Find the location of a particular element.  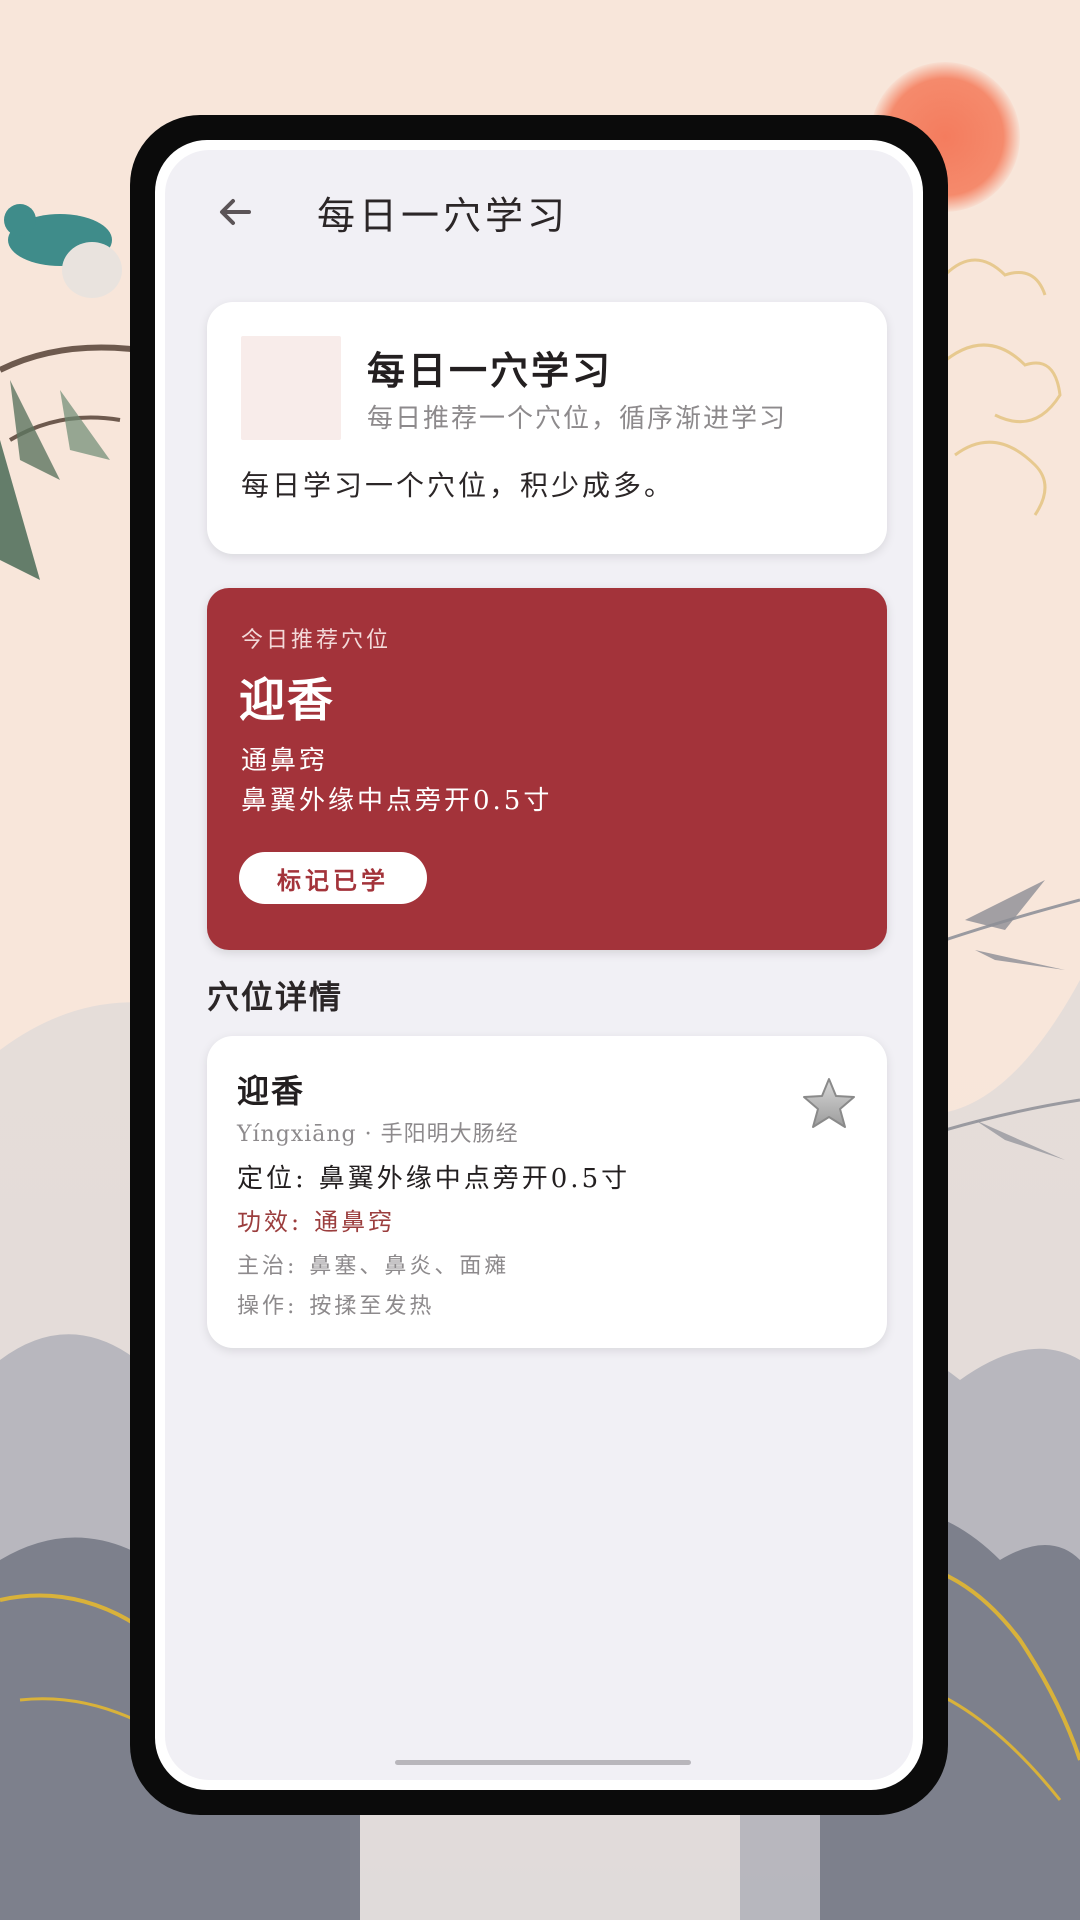

recommend-effect: 通鼻窍 is located at coordinates (285, 761).